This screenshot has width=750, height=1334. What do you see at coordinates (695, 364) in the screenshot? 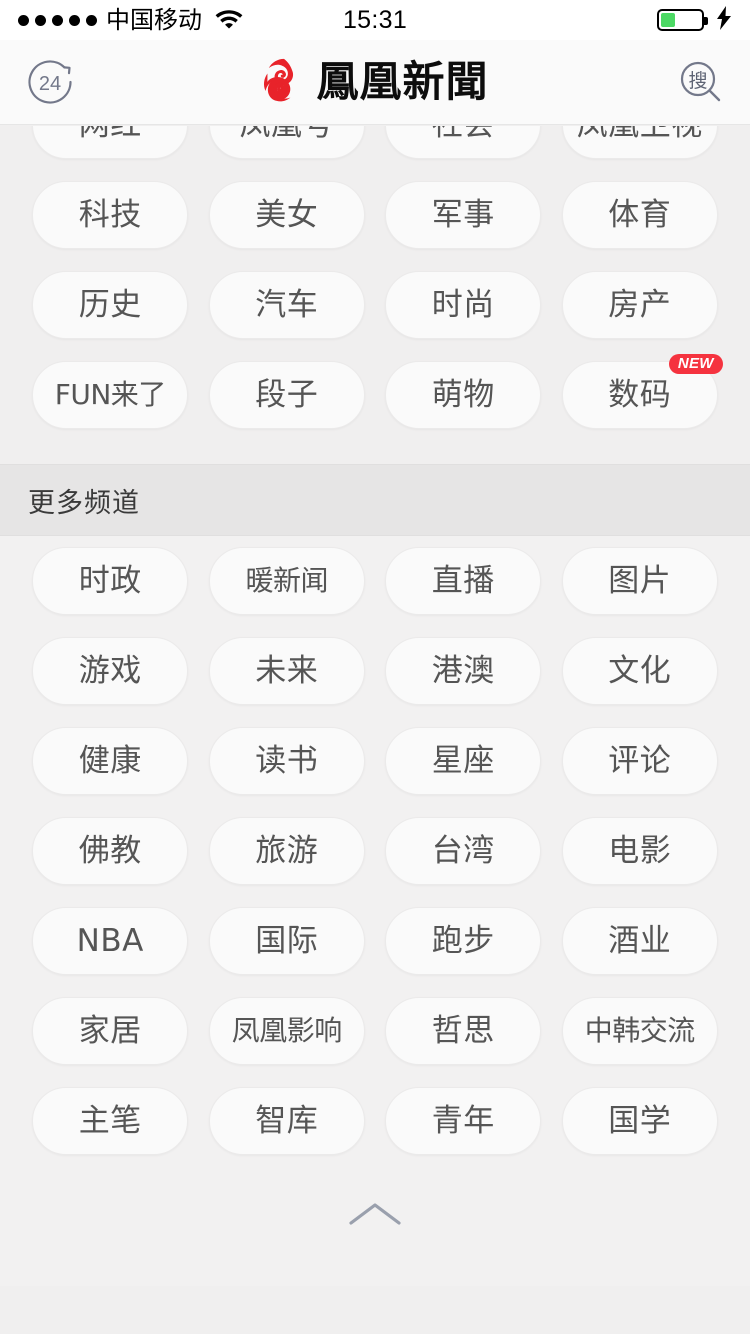
I see `new-badge: NEW` at bounding box center [695, 364].